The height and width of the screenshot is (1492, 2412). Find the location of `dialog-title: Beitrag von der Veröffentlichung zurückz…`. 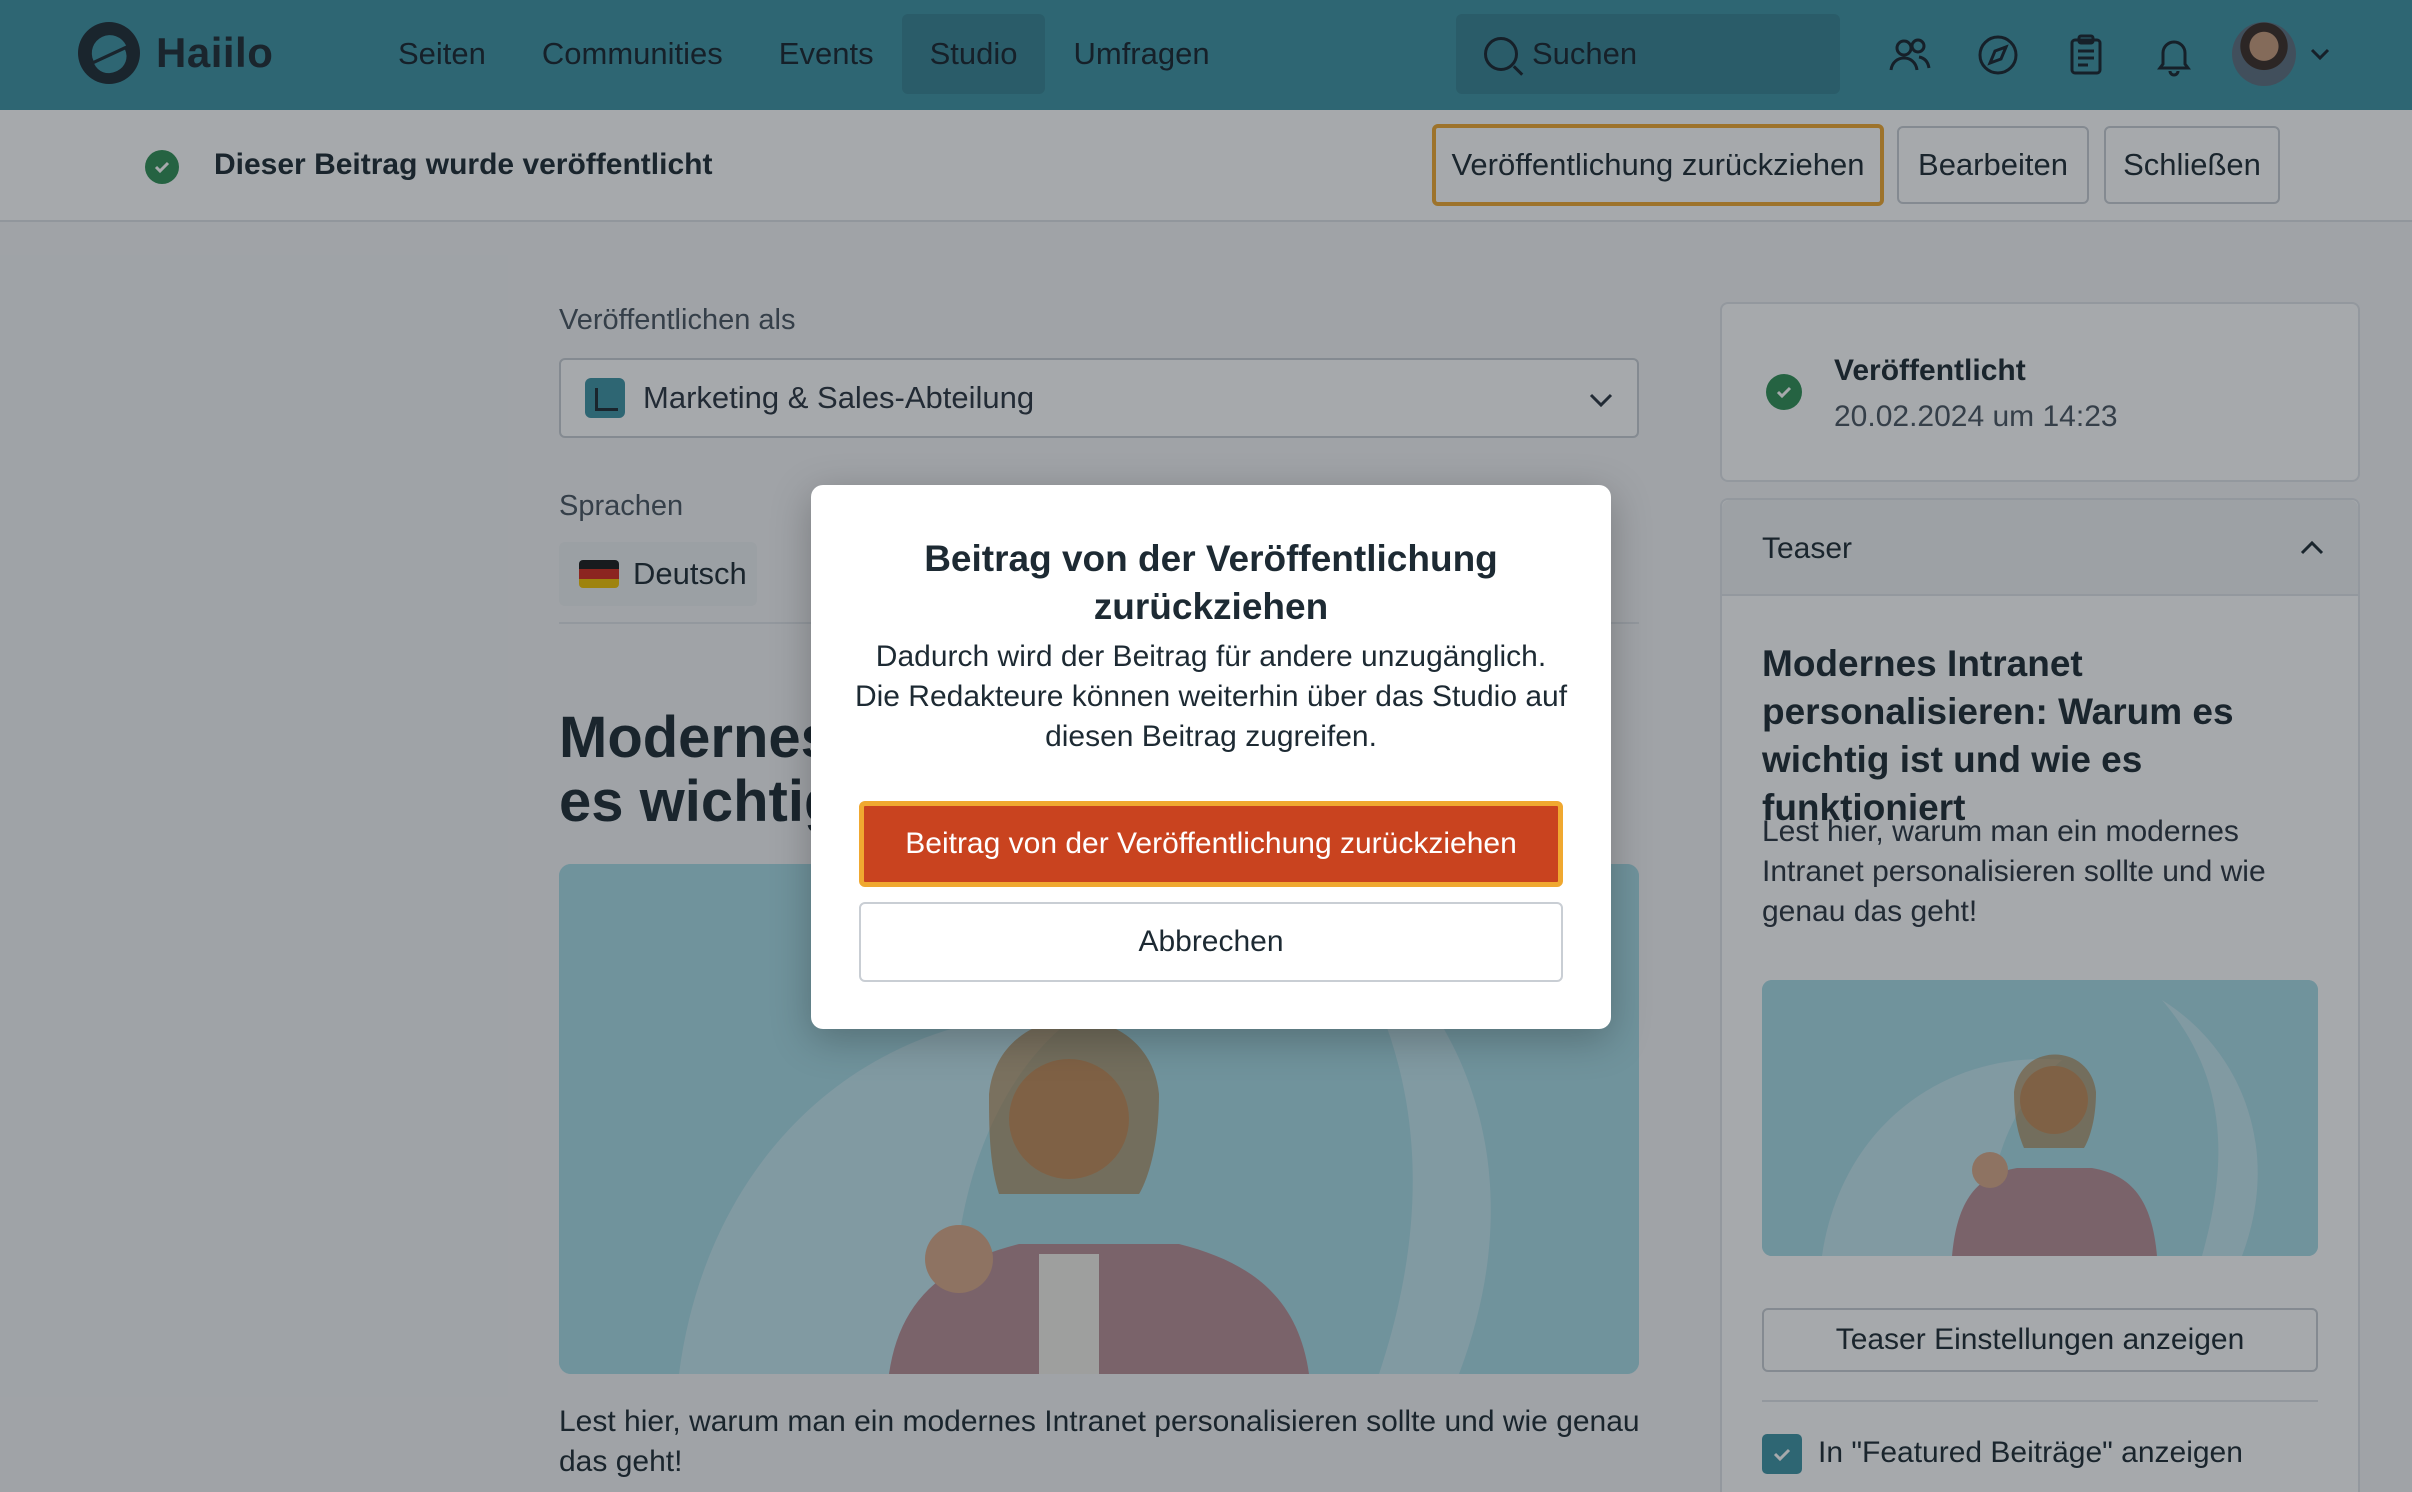

dialog-title: Beitrag von der Veröffentlichung zurückz… is located at coordinates (1211, 582).